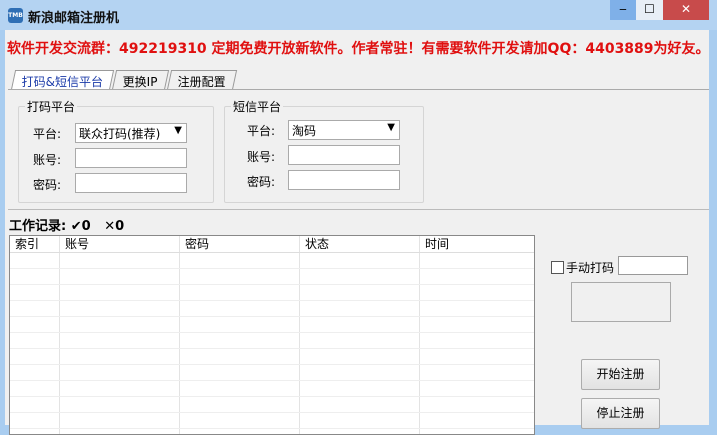  Describe the element at coordinates (623, 10) in the screenshot. I see `minimize-button: ‒` at that location.